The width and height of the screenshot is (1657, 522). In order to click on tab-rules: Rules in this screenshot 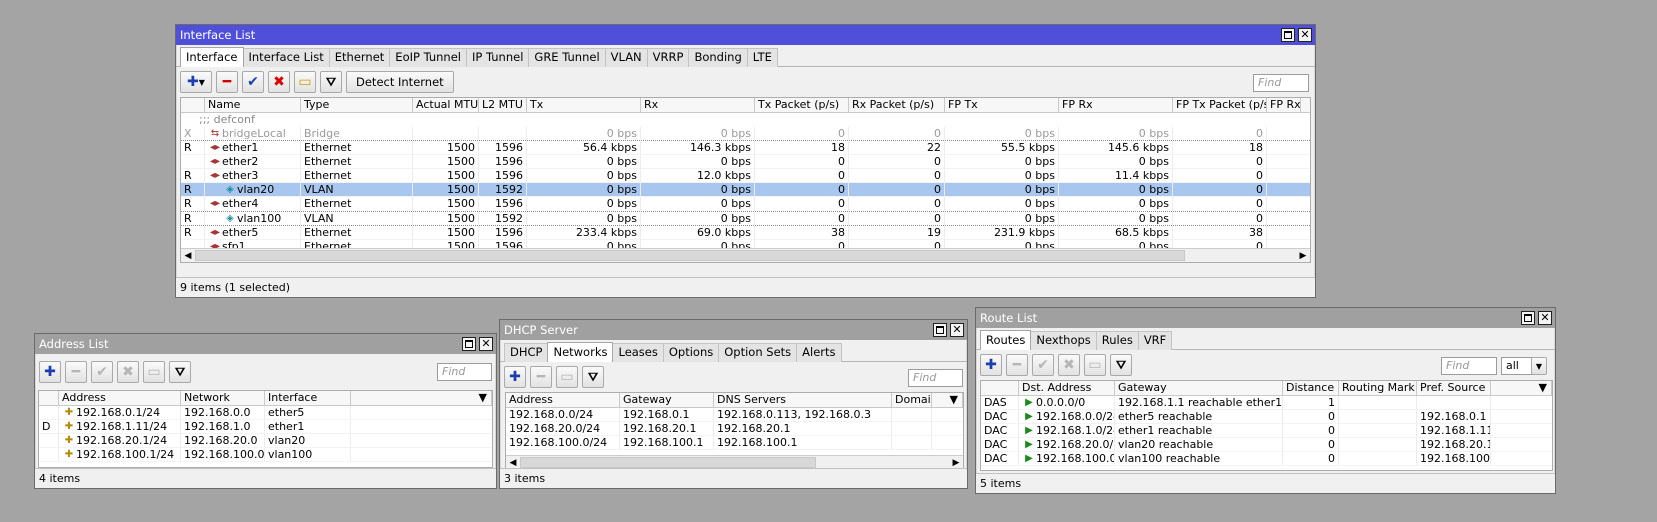, I will do `click(1117, 340)`.